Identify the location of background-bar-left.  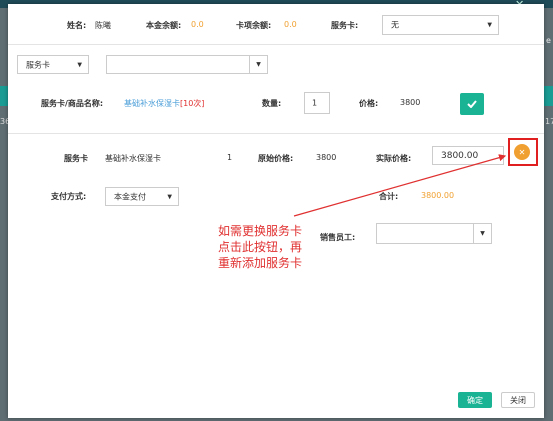
(4, 96).